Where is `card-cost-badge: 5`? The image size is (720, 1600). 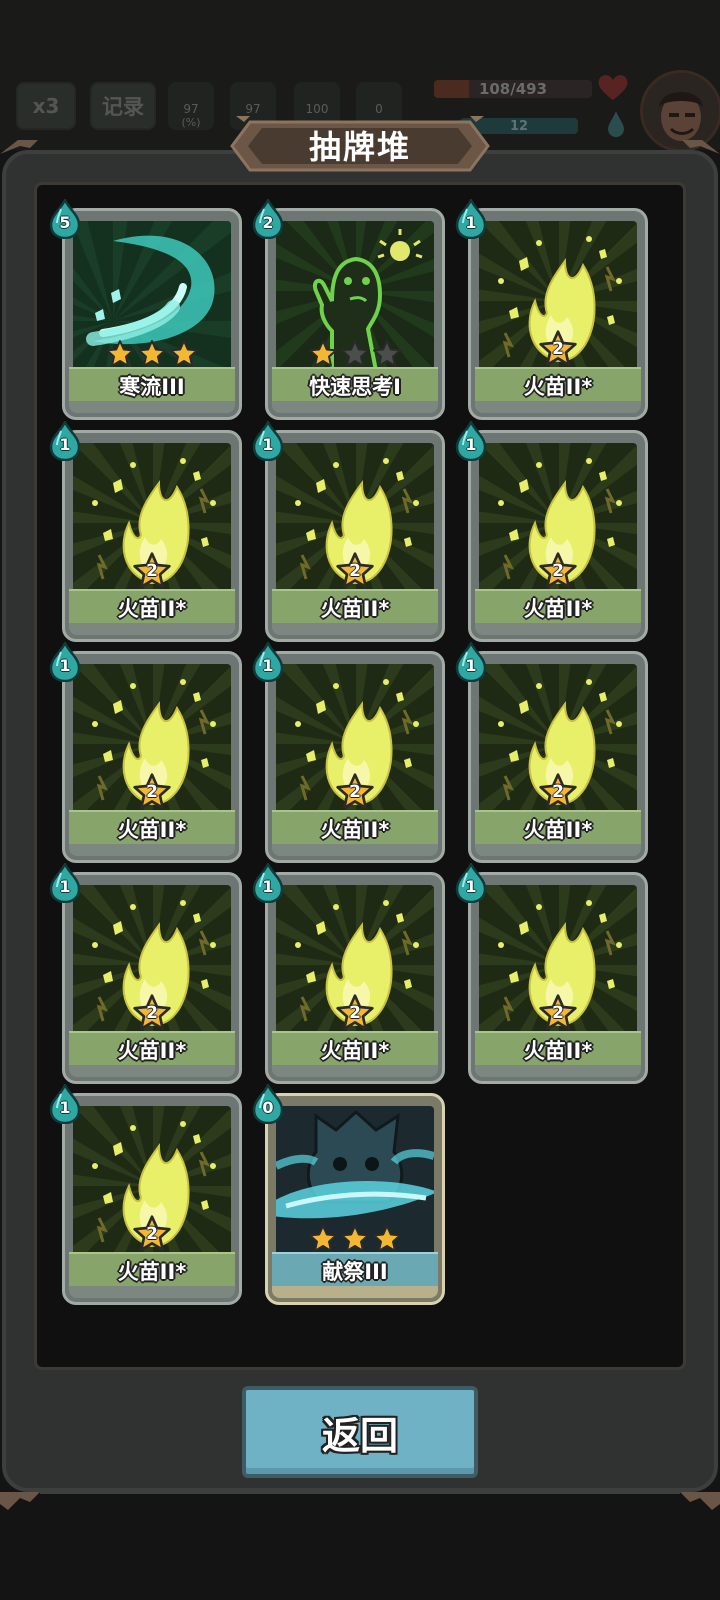
card-cost-badge: 5 is located at coordinates (65, 219).